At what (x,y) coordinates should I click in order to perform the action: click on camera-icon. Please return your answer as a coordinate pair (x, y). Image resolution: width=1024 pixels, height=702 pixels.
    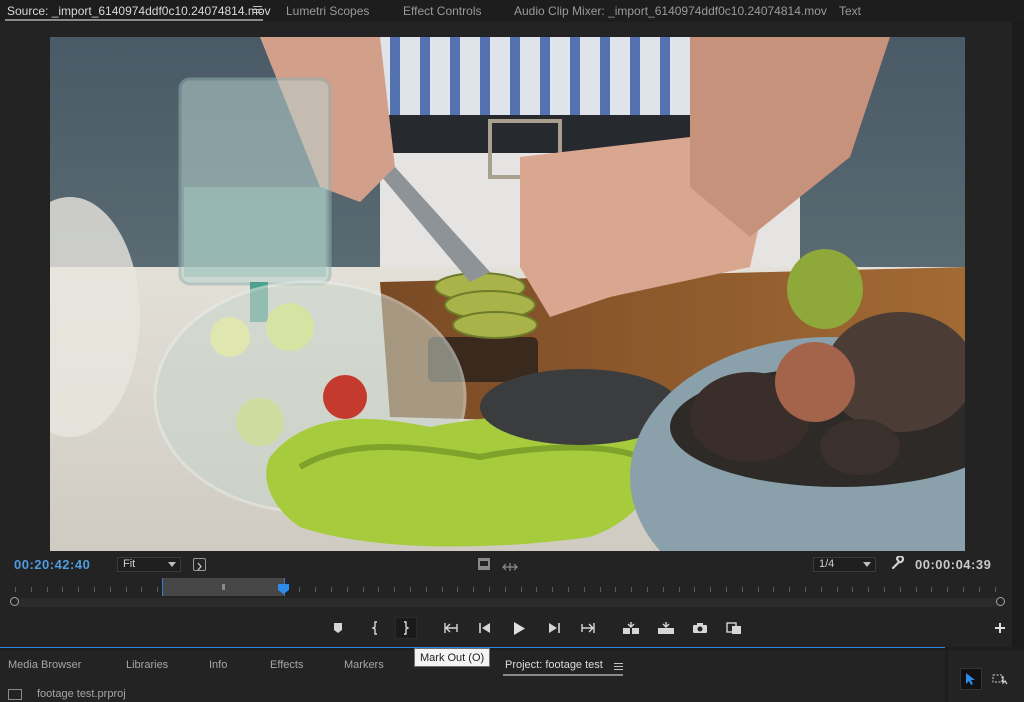
    Looking at the image, I should click on (700, 628).